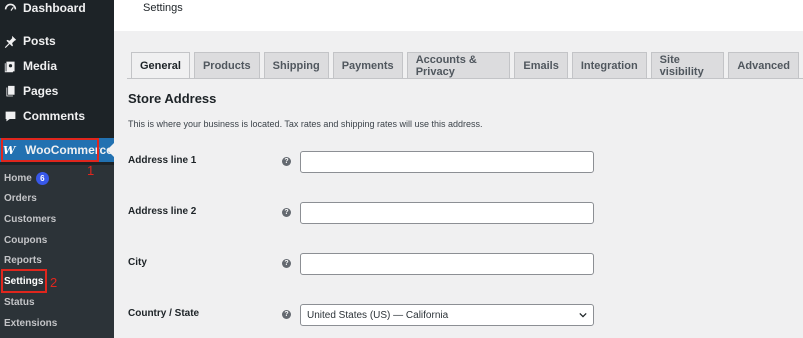 This screenshot has width=803, height=338. I want to click on menu-dashboard: Dashboard, so click(57, 10).